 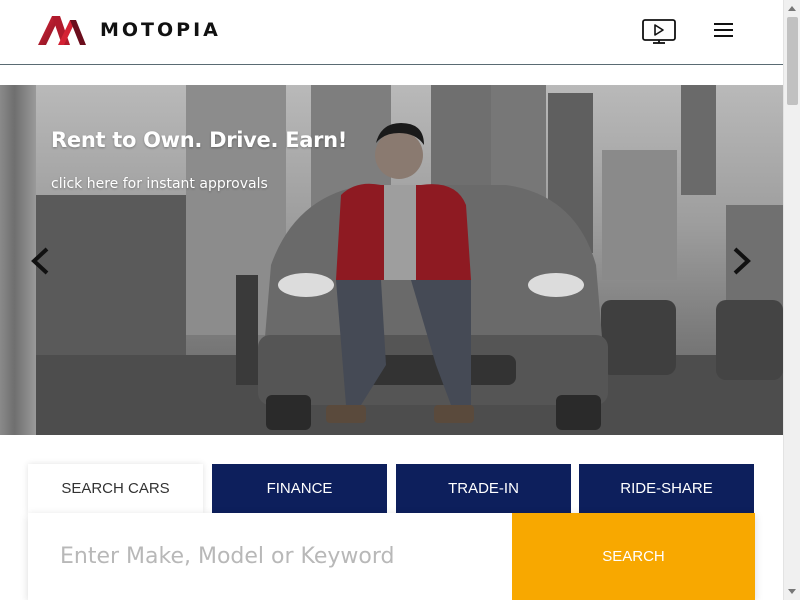 What do you see at coordinates (633, 556) in the screenshot?
I see `search-button: SEARCH` at bounding box center [633, 556].